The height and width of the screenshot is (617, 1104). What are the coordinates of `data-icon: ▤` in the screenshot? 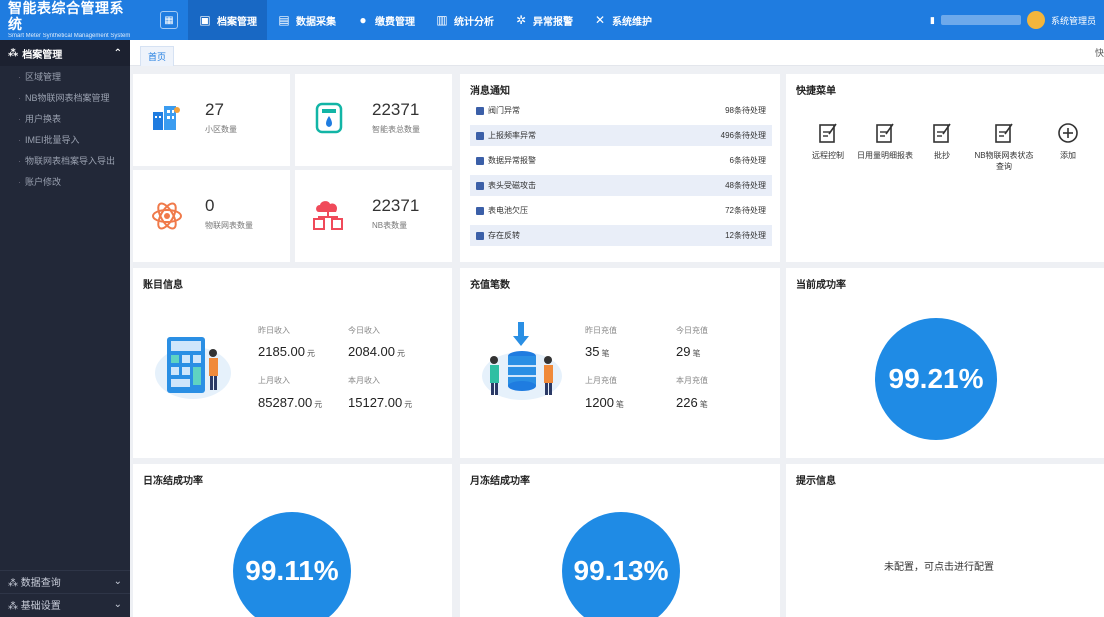 It's located at (284, 20).